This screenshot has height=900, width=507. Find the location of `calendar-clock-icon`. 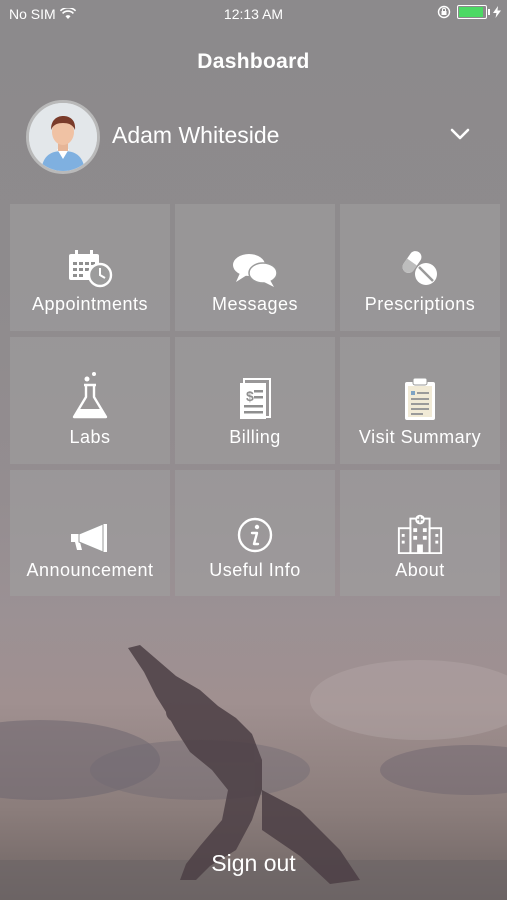

calendar-clock-icon is located at coordinates (90, 266).